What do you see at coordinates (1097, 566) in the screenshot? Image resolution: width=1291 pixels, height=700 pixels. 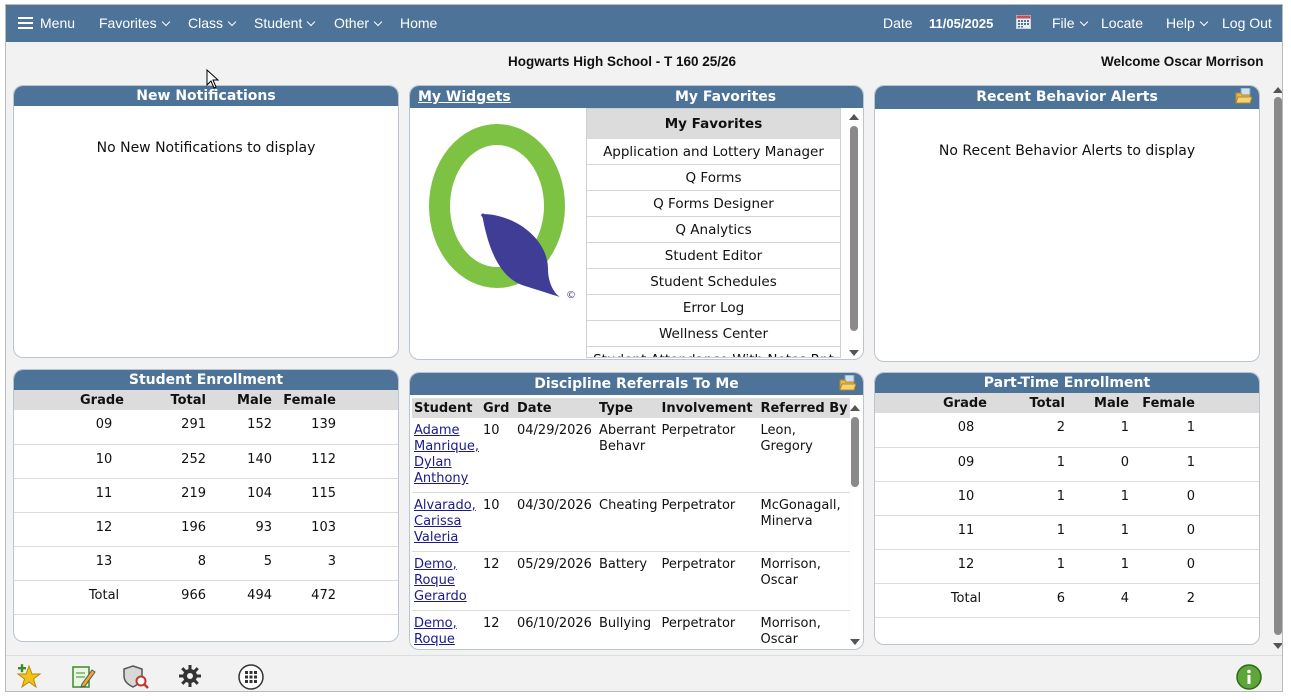 I see `male-cell: 1` at bounding box center [1097, 566].